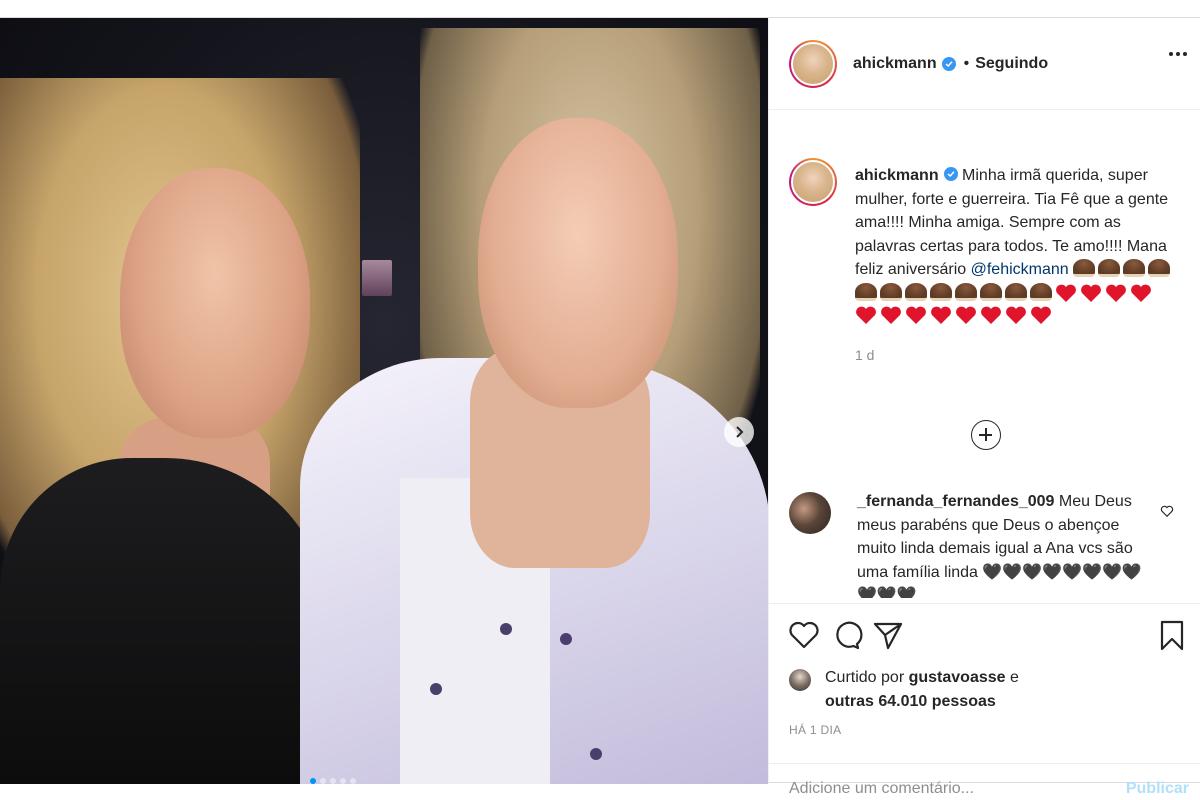 The image size is (1200, 800). Describe the element at coordinates (1178, 54) in the screenshot. I see `more-options-icon` at that location.